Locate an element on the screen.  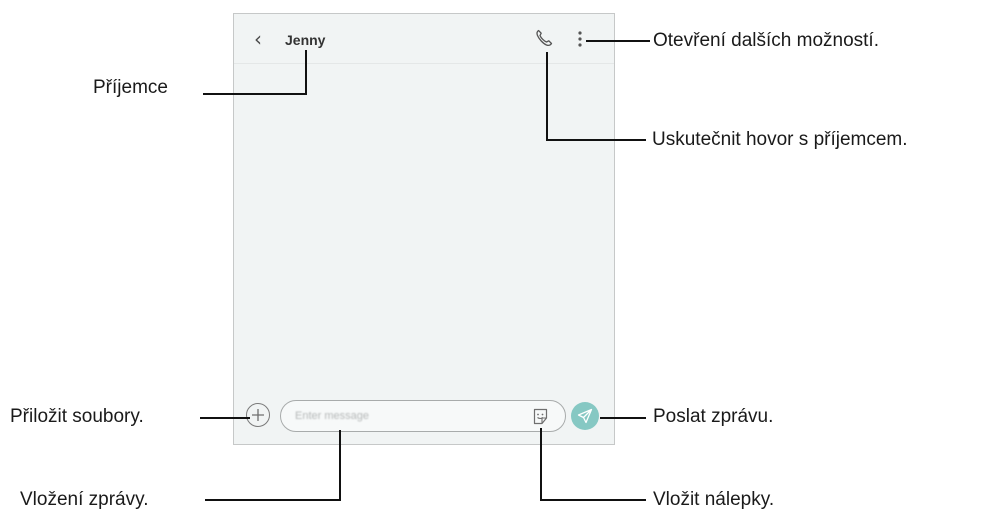
message-input-placeholder: Enter message is located at coordinates (332, 416).